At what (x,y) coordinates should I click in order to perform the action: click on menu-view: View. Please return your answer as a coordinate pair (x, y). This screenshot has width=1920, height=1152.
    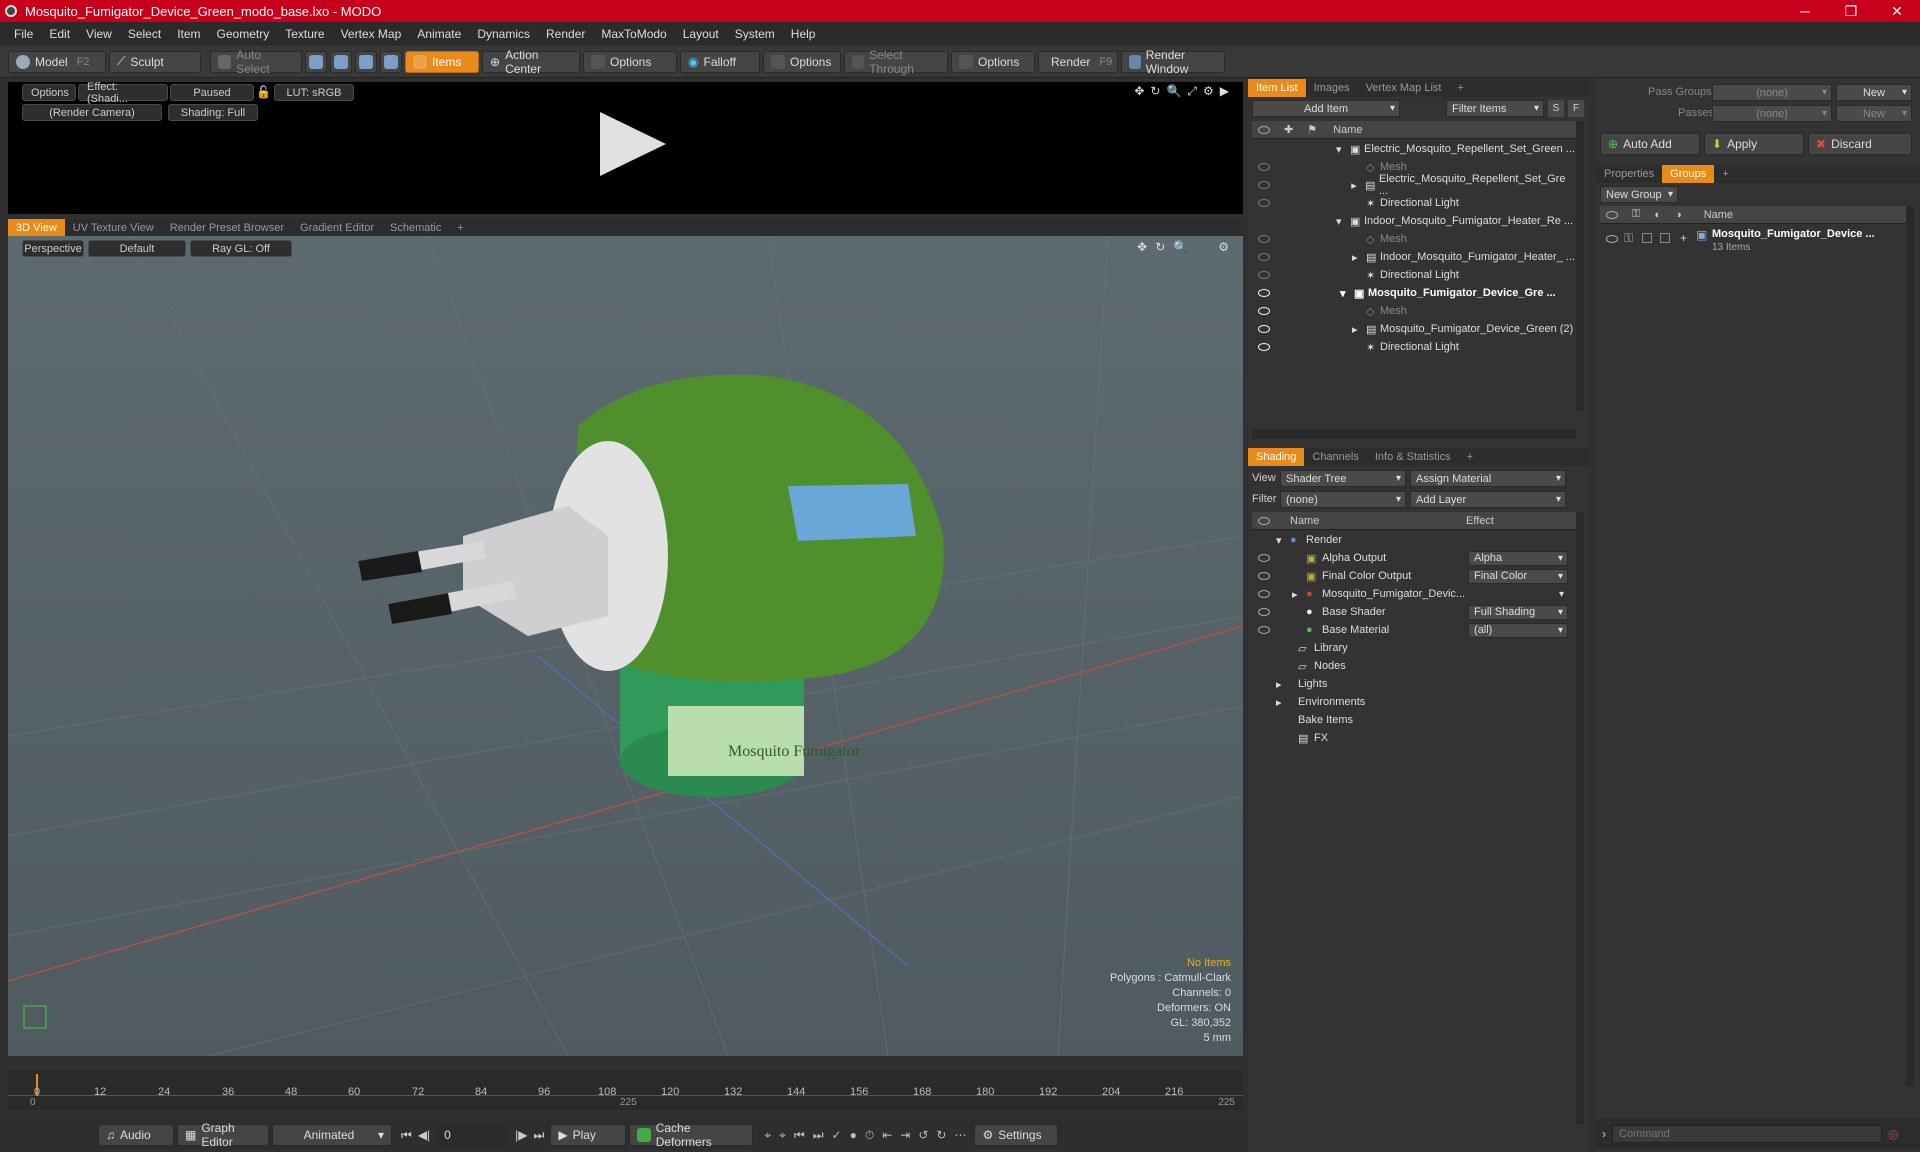
    Looking at the image, I should click on (99, 34).